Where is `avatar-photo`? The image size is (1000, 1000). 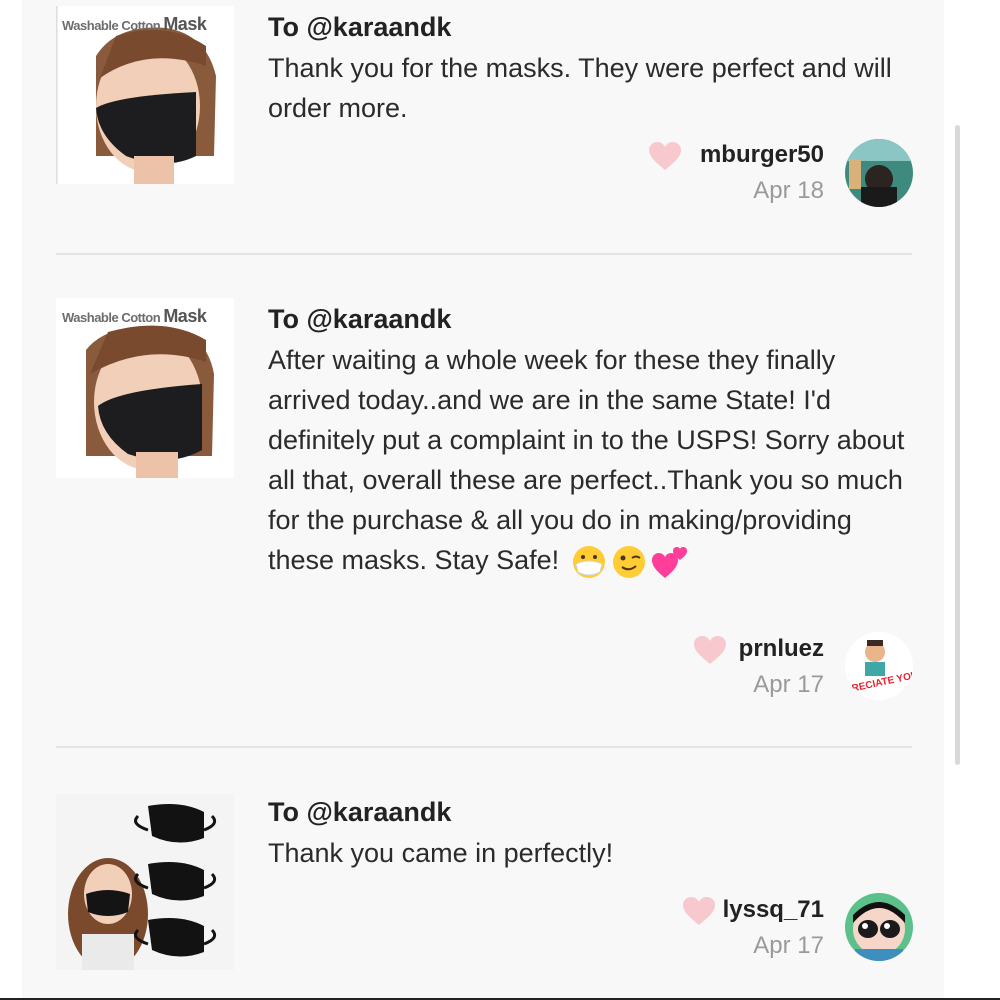 avatar-photo is located at coordinates (879, 173).